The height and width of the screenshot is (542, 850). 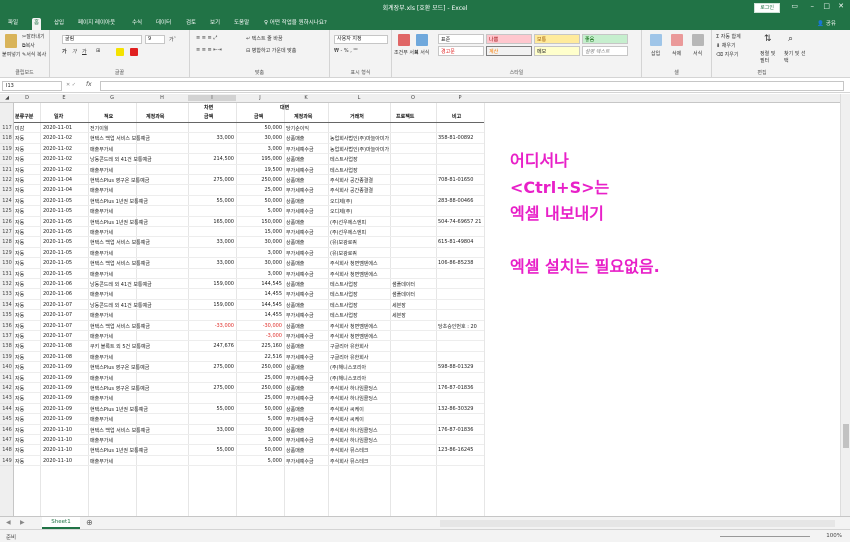 What do you see at coordinates (249, 419) in the screenshot?
I see `table-row: 자동 2020-11-09 매출부가세 5,000 부가세예수금 주식회사 씨케이` at bounding box center [249, 419].